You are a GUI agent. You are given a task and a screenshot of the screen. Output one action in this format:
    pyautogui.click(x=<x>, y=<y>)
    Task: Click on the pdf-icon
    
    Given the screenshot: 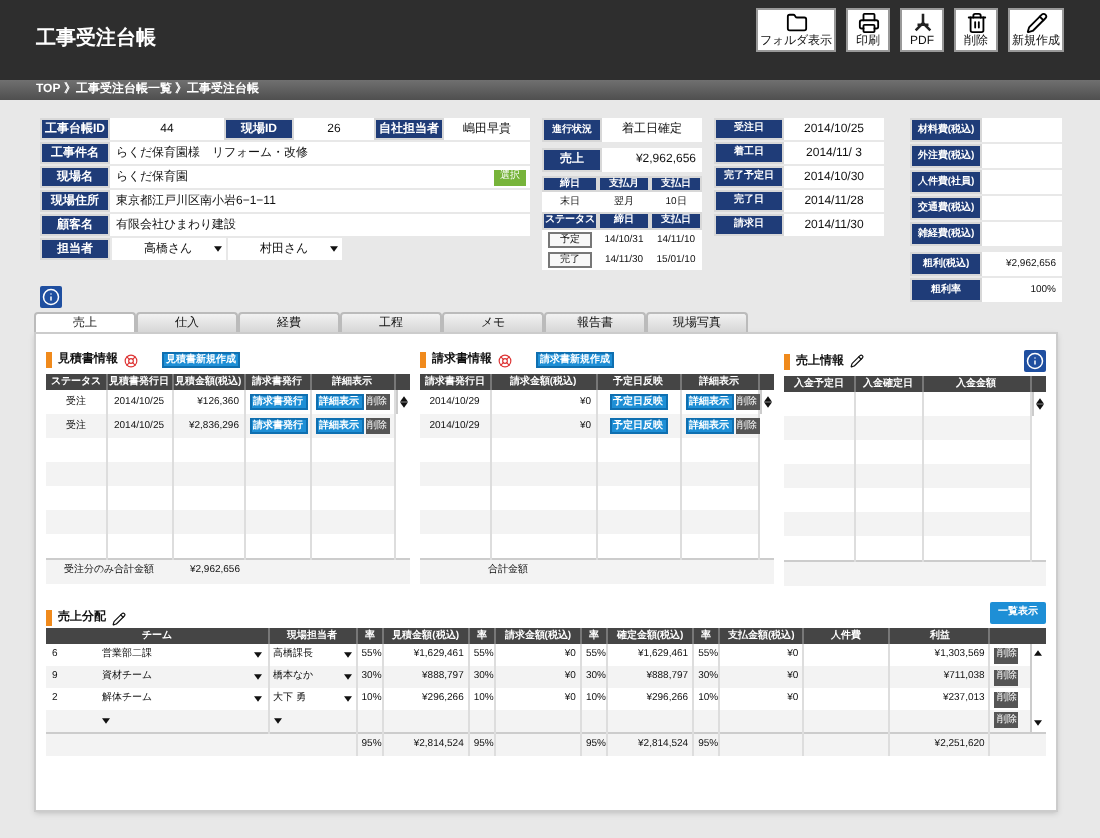 What is the action you would take?
    pyautogui.click(x=922, y=23)
    